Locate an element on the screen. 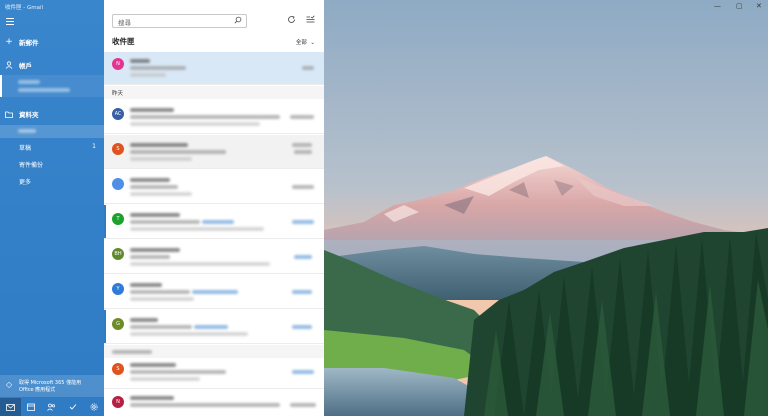  sender-avatar is located at coordinates (118, 184).